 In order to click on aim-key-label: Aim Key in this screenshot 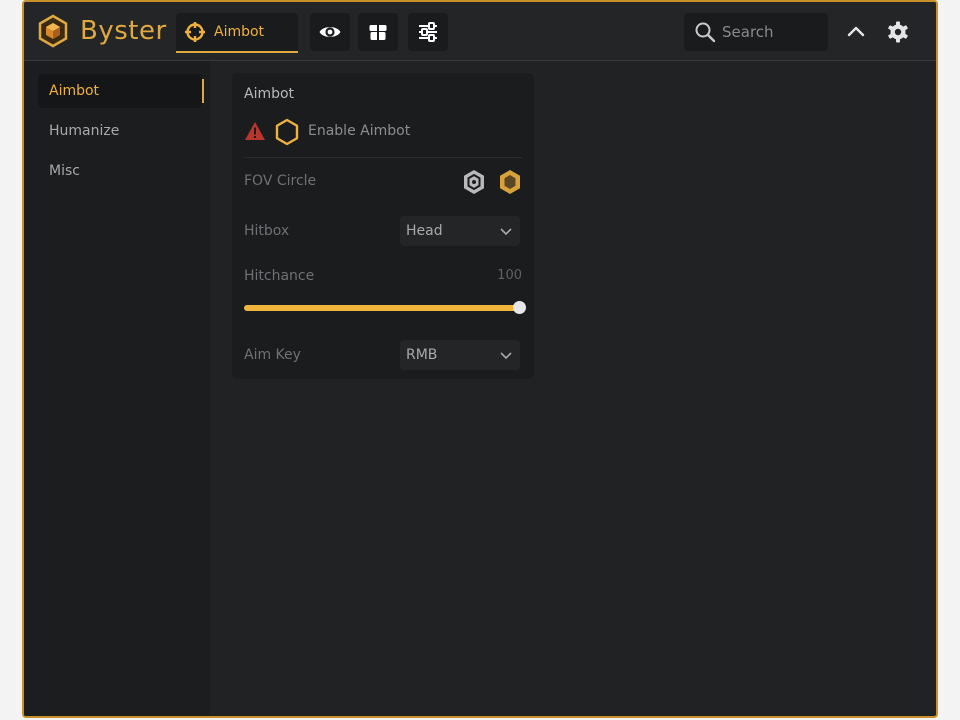, I will do `click(272, 355)`.